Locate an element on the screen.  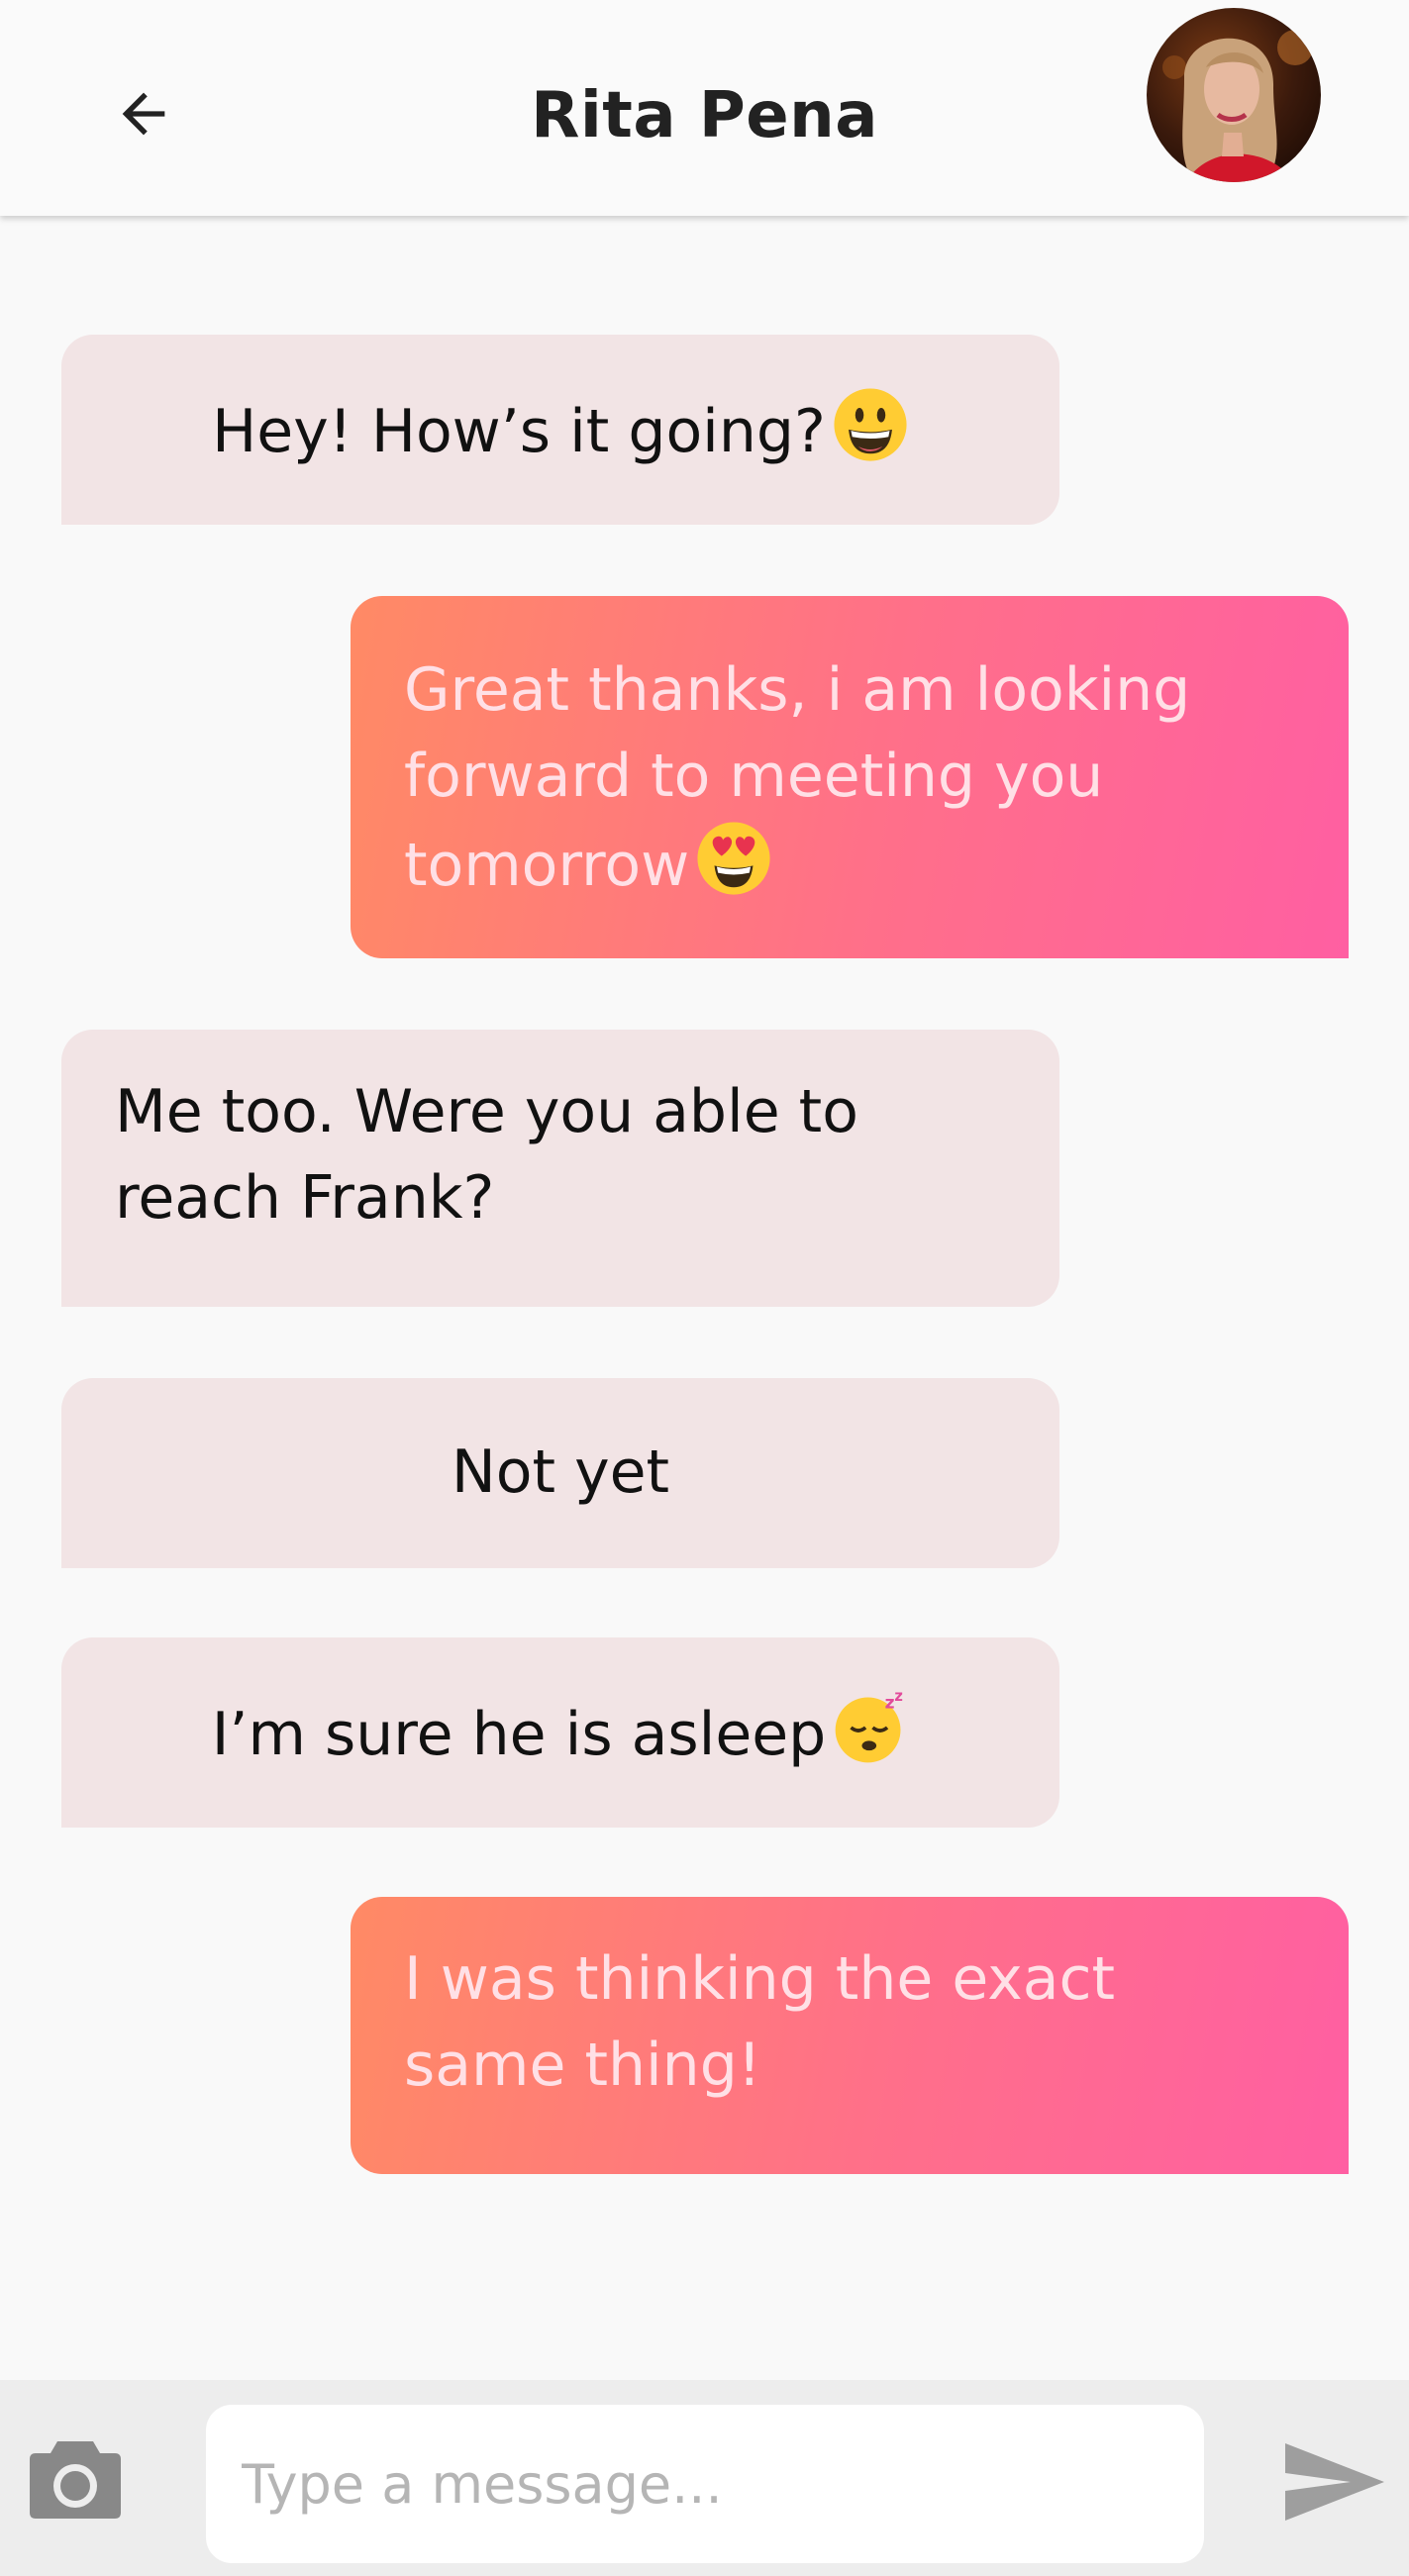
camera-button is located at coordinates (75, 2478).